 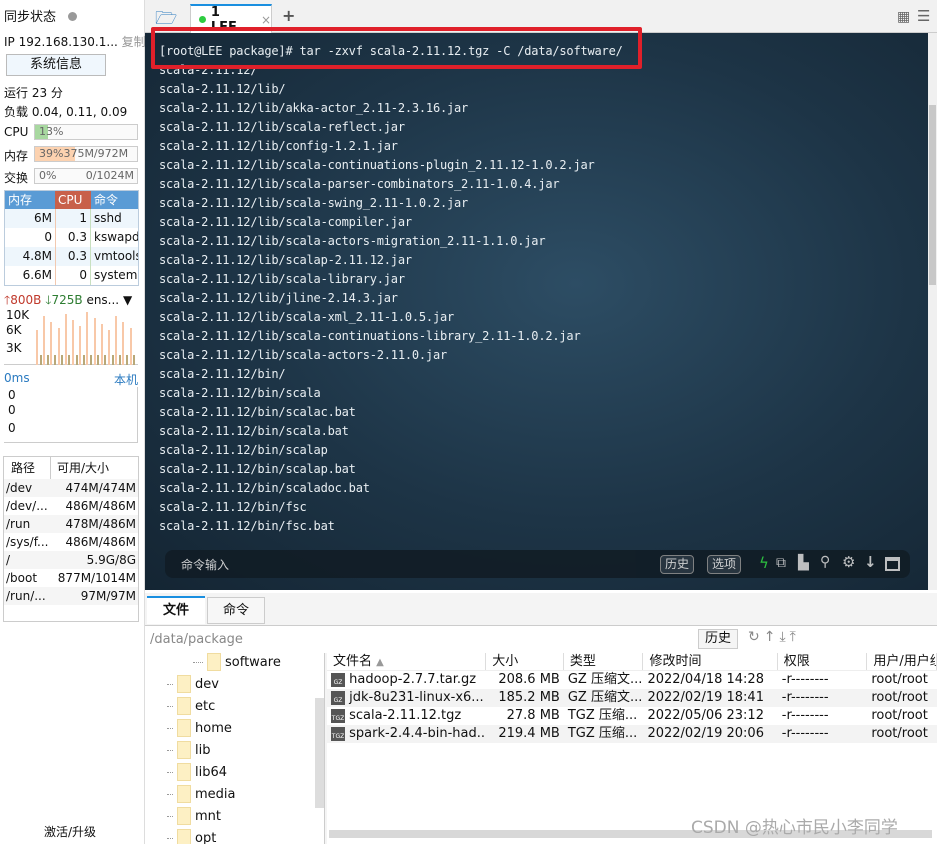 I want to click on col-header: 权限, so click(x=823, y=661).